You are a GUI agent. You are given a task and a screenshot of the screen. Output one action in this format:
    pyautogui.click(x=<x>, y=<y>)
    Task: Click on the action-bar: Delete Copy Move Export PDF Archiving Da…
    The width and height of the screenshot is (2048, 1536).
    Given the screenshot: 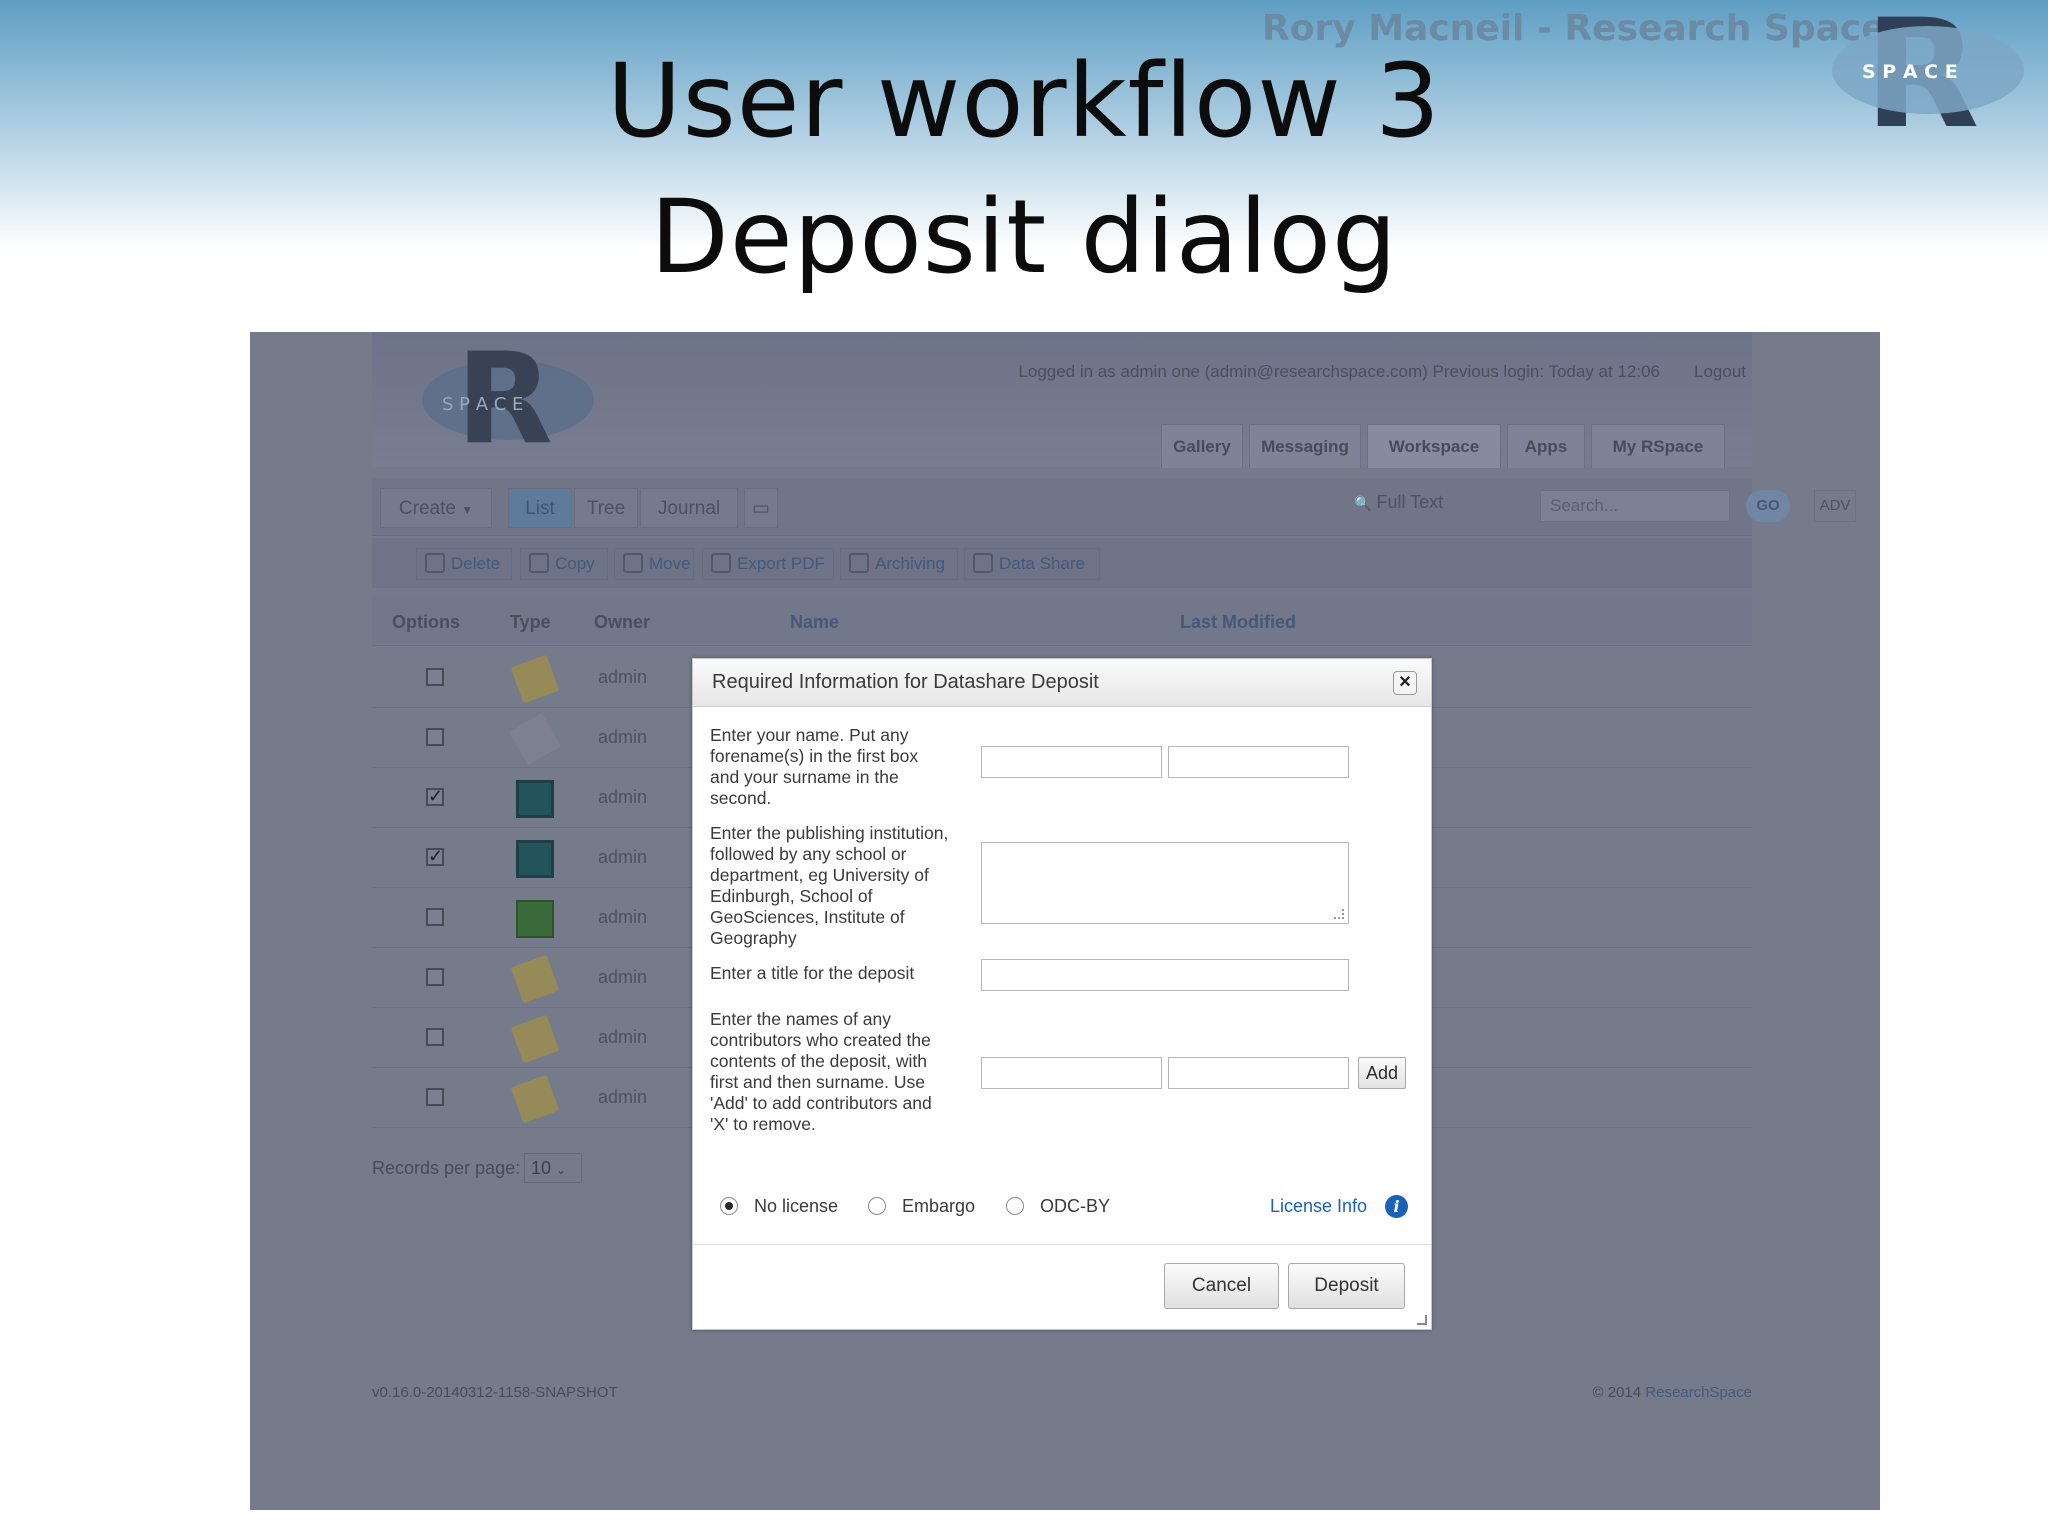 What is the action you would take?
    pyautogui.click(x=1062, y=563)
    